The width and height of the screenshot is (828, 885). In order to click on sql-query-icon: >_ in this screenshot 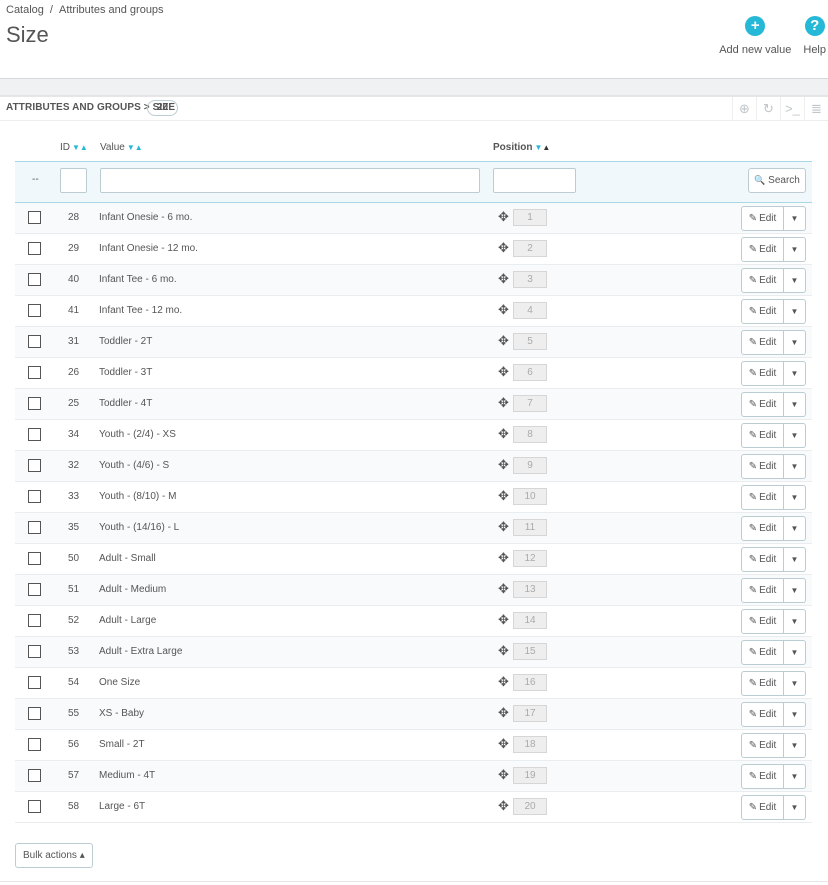, I will do `click(792, 109)`.